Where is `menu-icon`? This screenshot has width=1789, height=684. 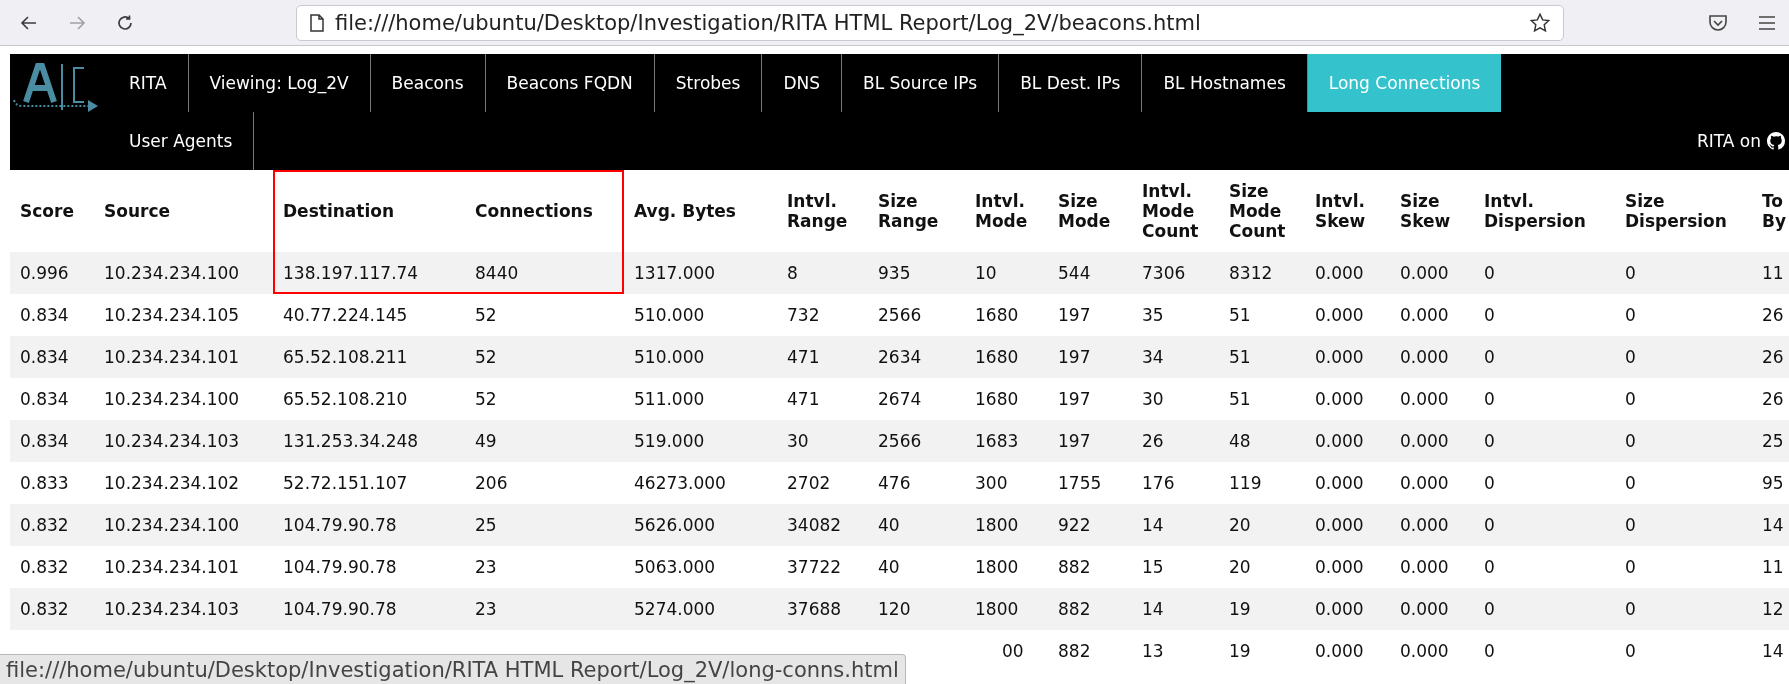 menu-icon is located at coordinates (1767, 22).